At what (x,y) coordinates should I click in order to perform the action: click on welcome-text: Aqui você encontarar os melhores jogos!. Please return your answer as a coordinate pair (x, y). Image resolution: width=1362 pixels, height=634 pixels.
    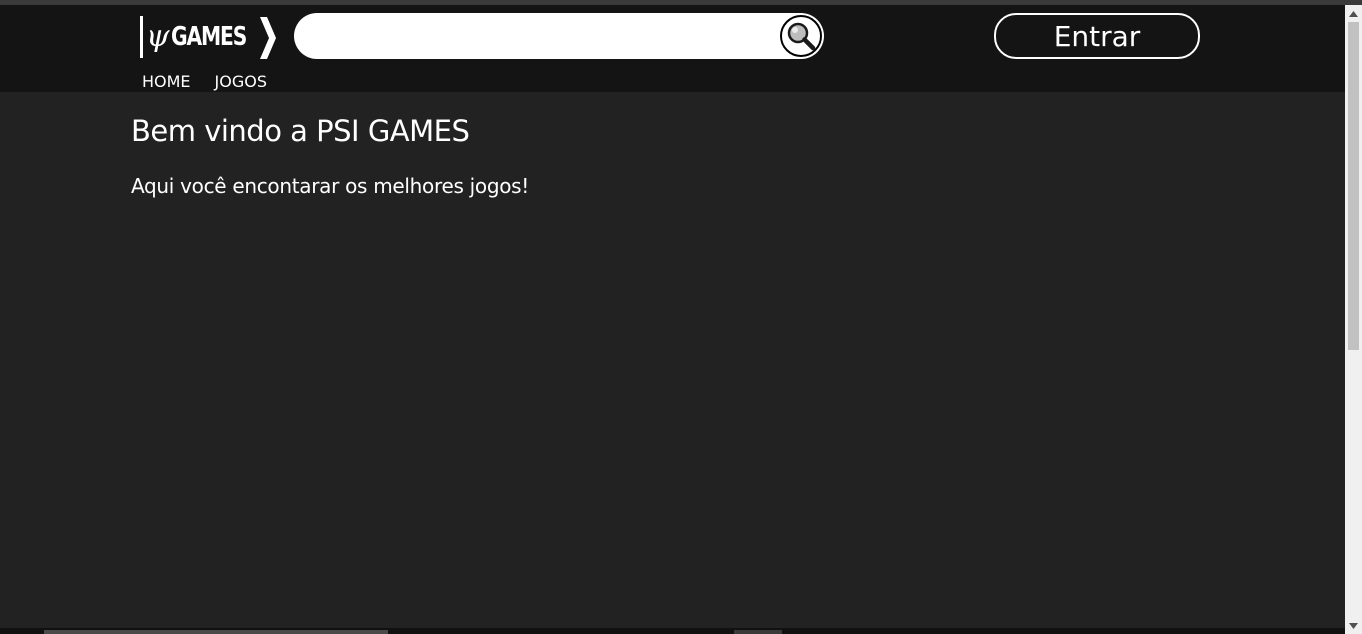
    Looking at the image, I should click on (330, 186).